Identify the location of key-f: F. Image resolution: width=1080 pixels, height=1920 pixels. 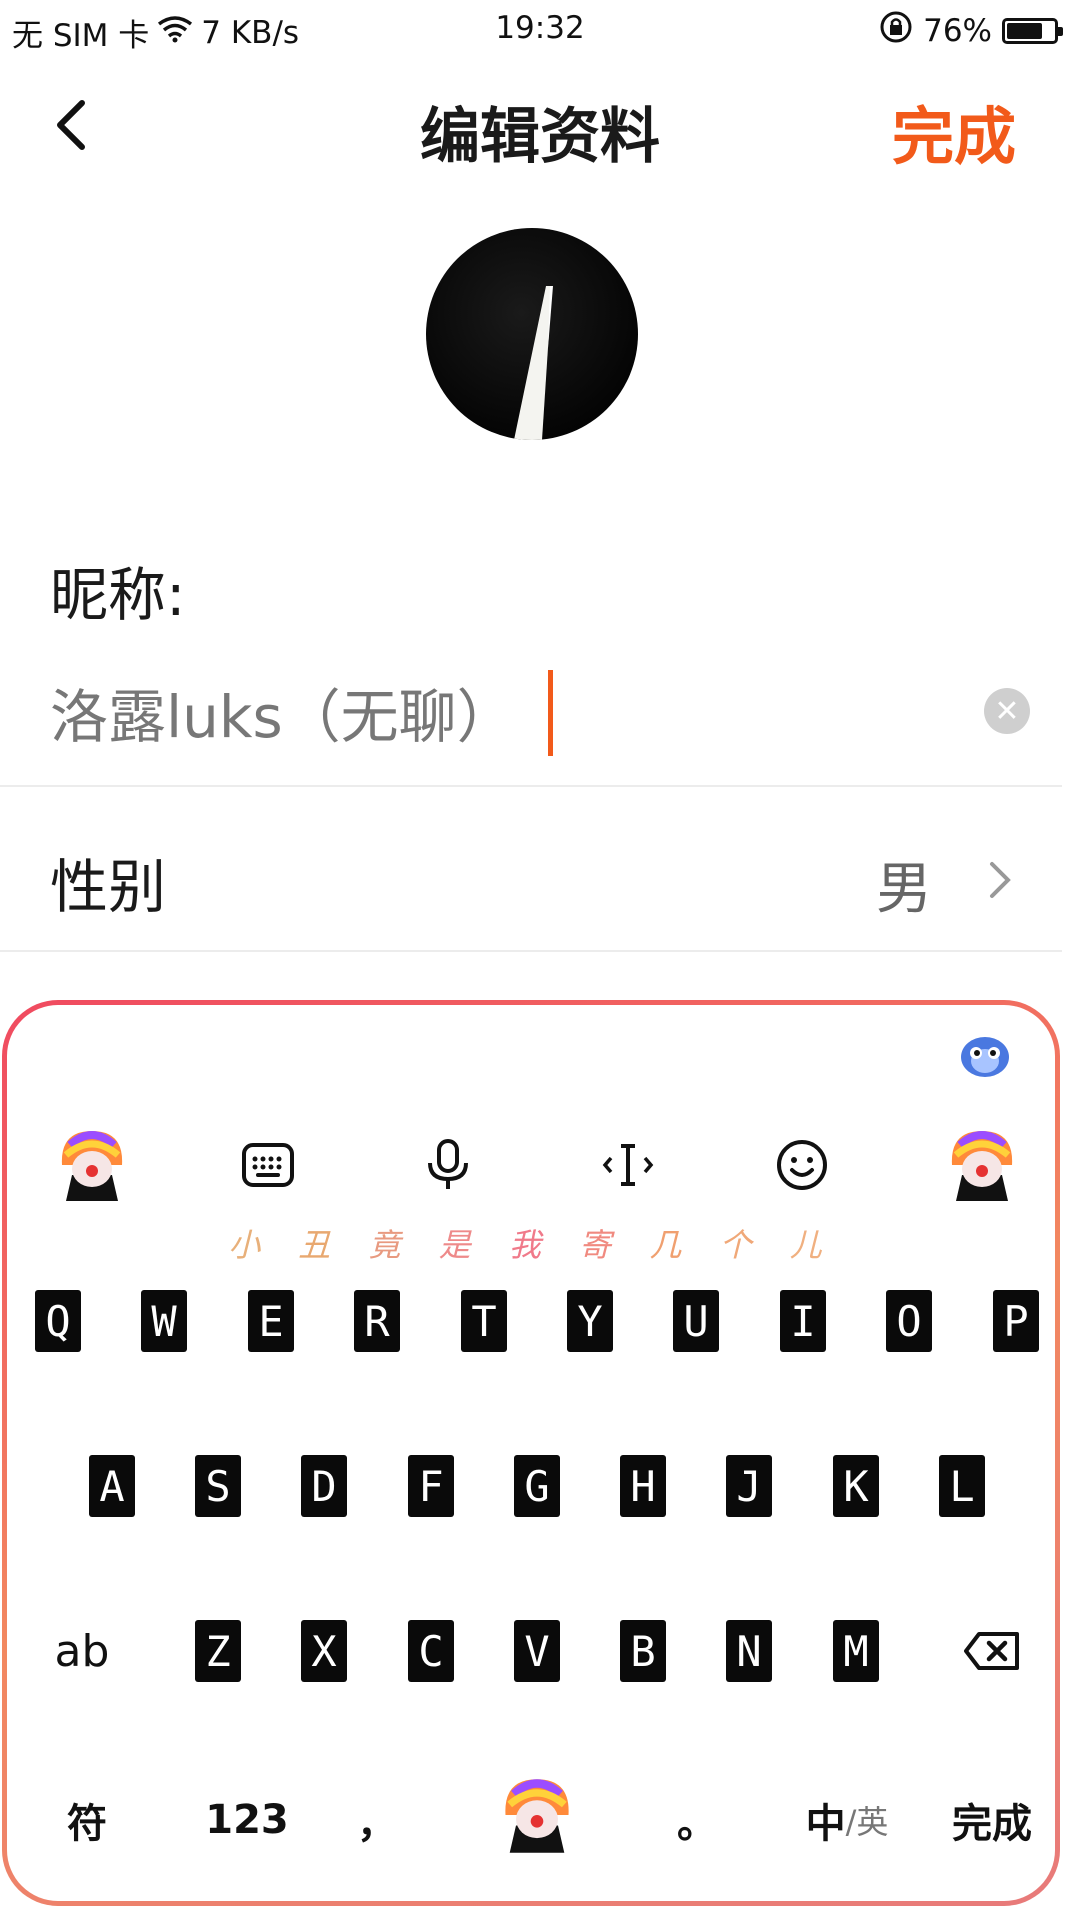
(431, 1486).